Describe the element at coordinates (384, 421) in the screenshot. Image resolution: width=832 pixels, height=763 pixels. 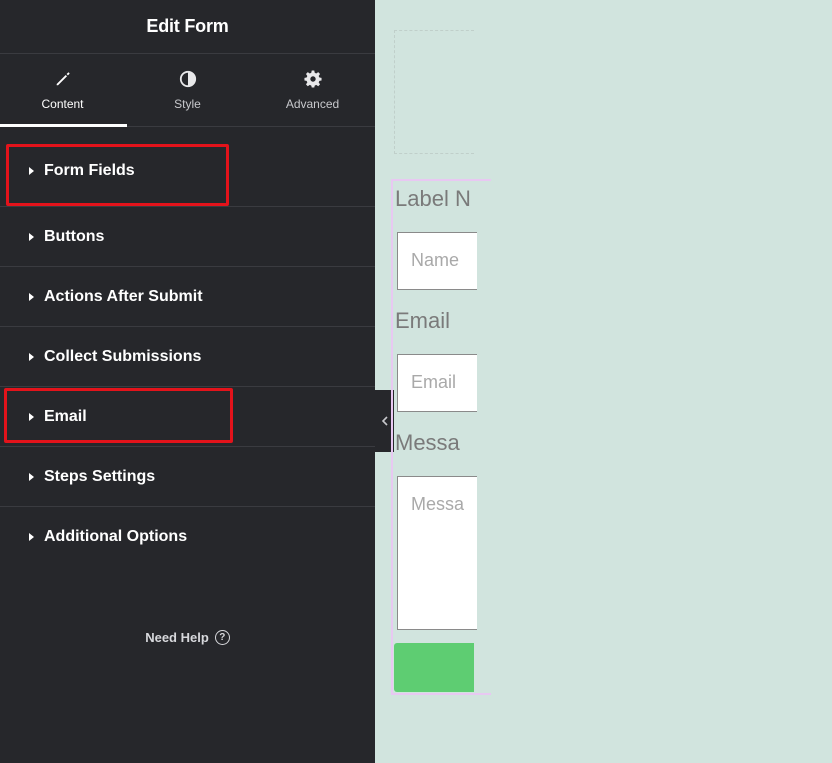
I see `chevron-left-icon` at that location.